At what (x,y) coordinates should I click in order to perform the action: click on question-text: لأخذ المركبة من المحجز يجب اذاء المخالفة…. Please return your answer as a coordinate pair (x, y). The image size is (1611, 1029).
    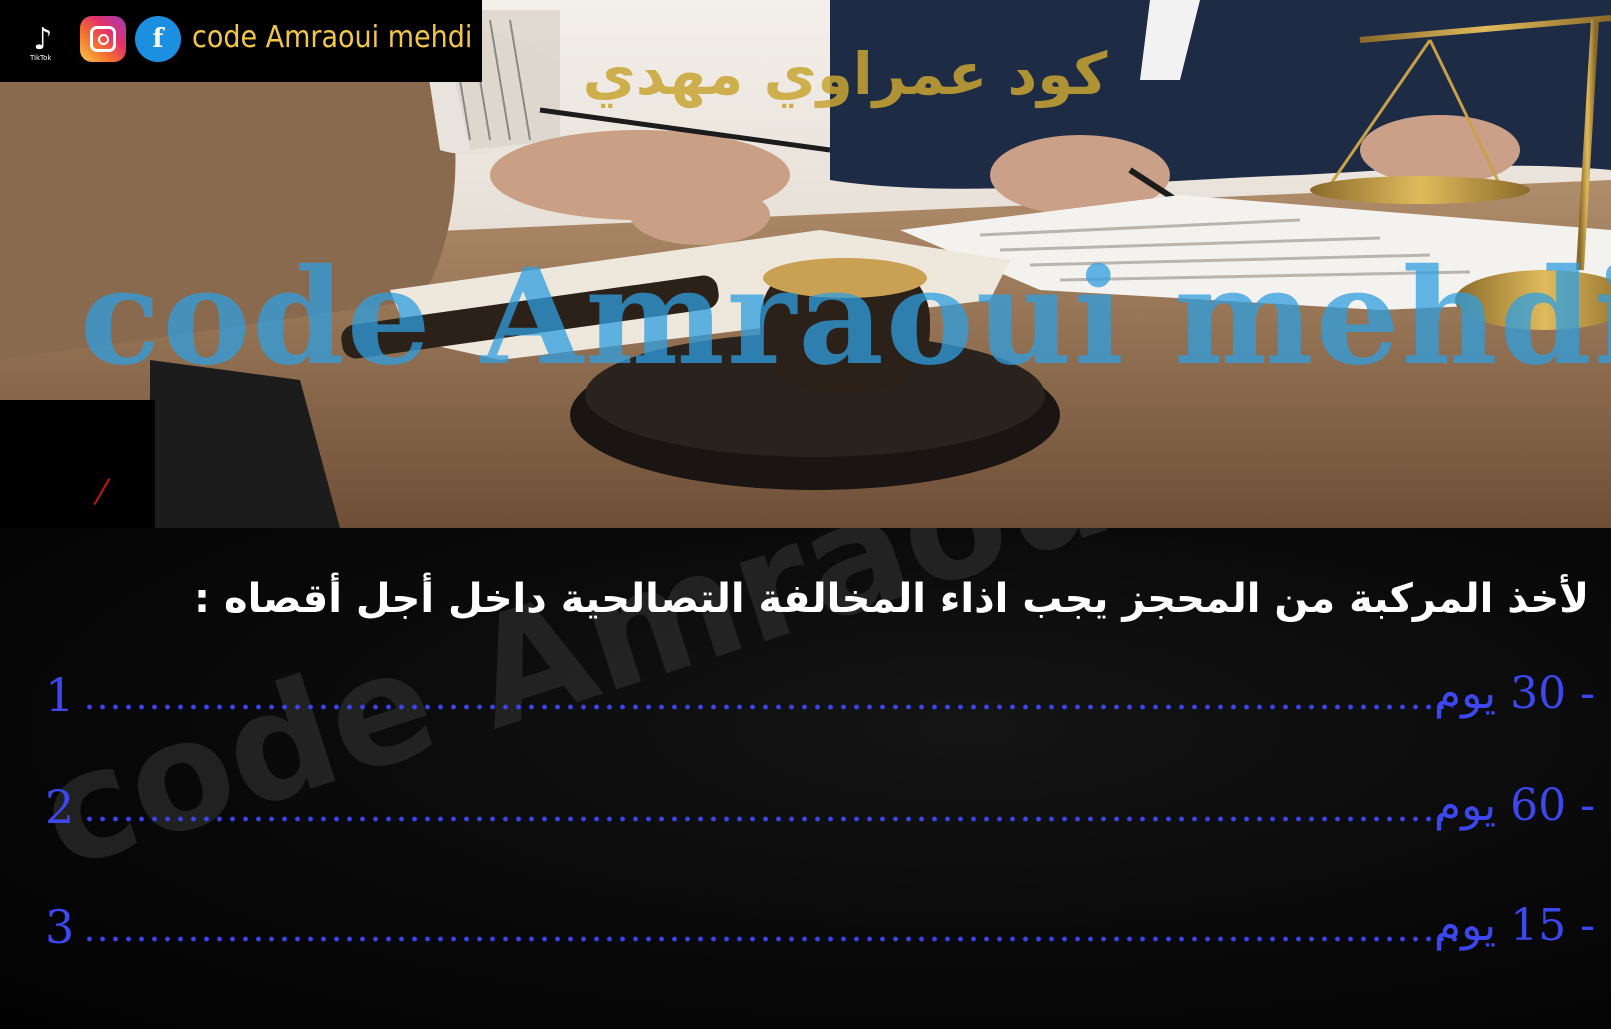
    Looking at the image, I should click on (891, 599).